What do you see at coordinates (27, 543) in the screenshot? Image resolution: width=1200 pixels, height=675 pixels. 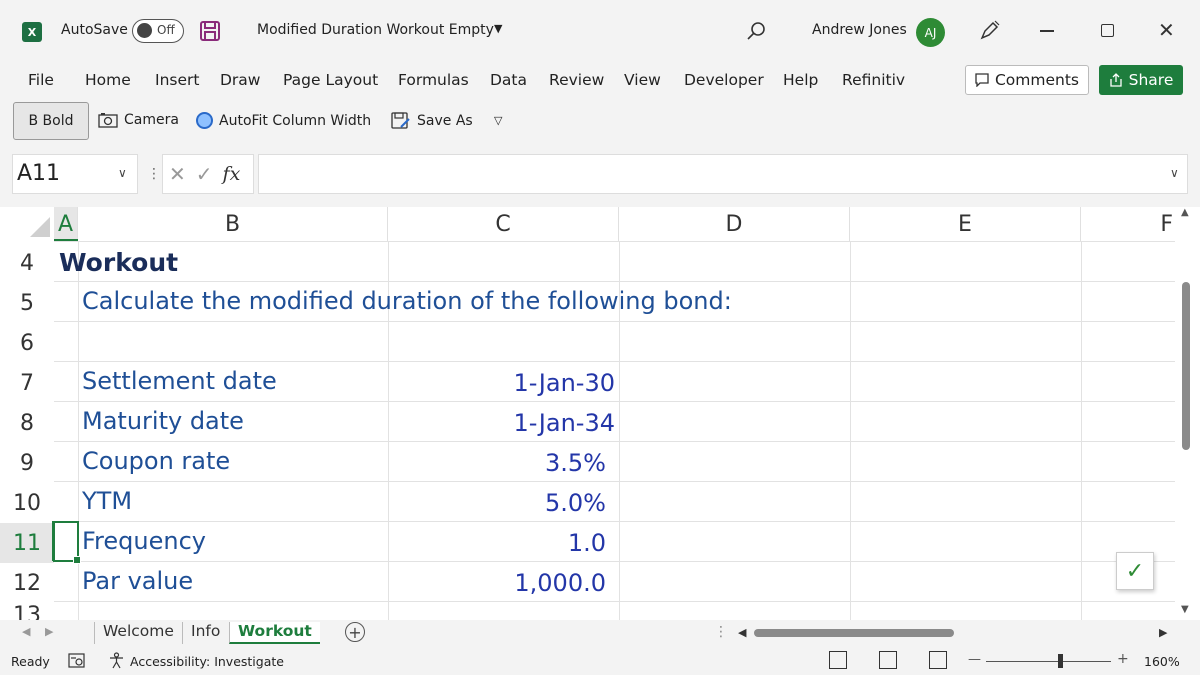 I see `row-header-11: 11` at bounding box center [27, 543].